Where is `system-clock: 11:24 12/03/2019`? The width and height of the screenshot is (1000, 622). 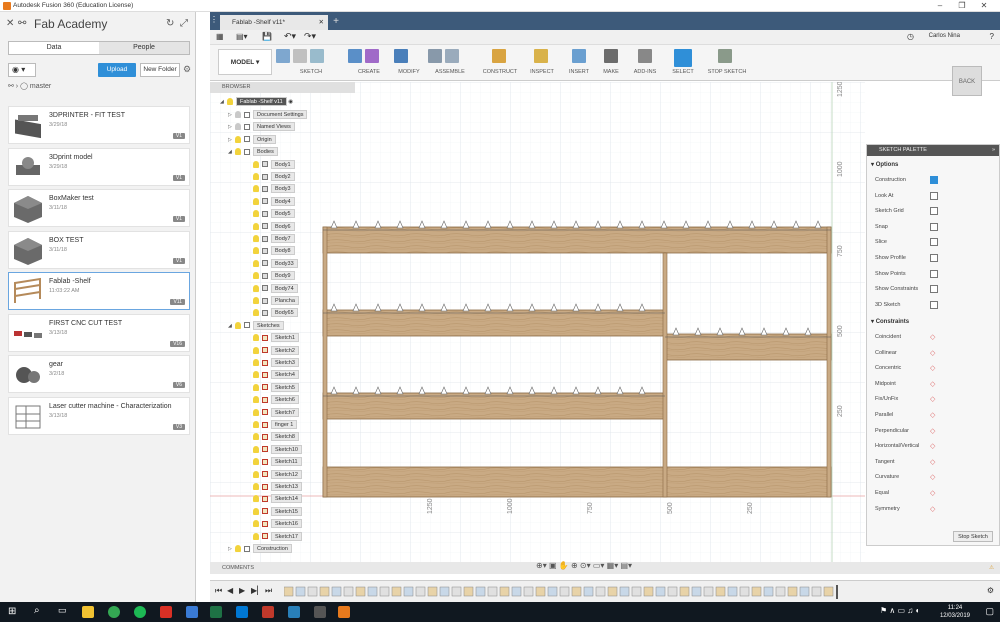 system-clock: 11:24 12/03/2019 is located at coordinates (955, 612).